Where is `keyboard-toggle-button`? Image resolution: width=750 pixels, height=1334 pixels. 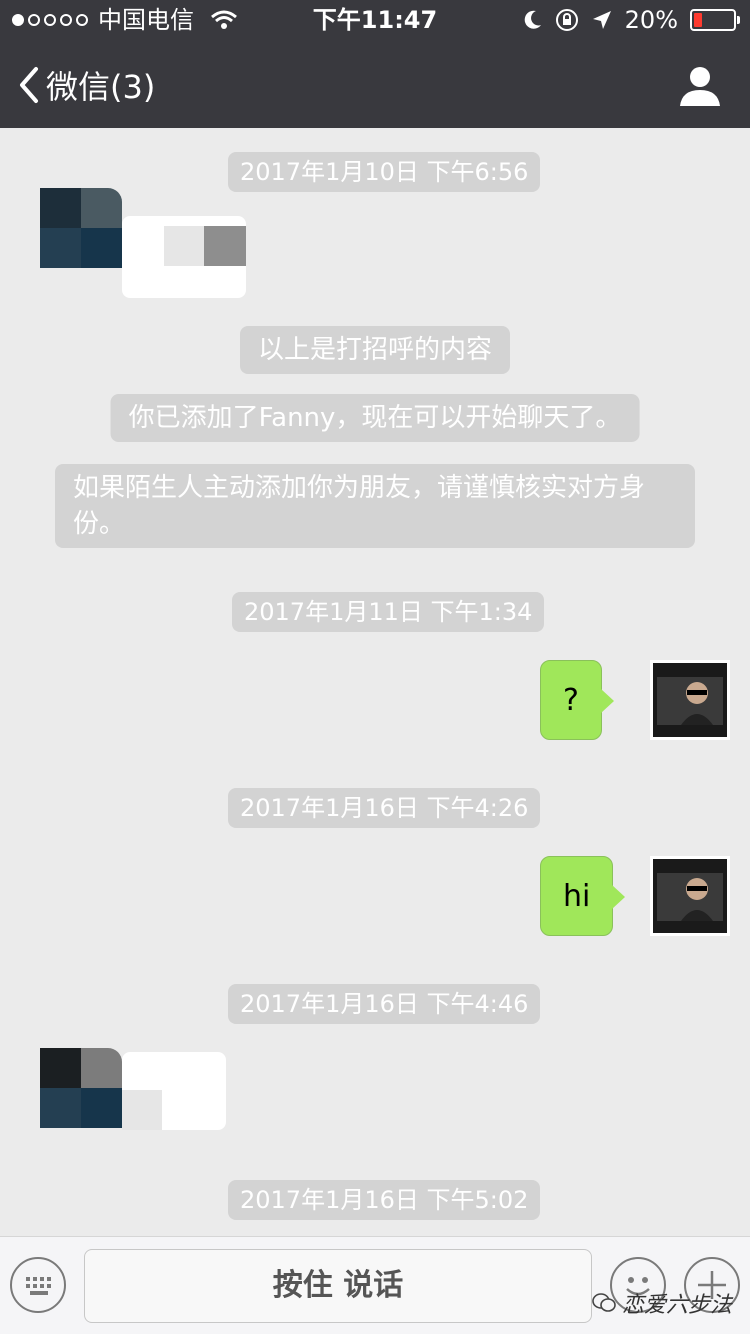 keyboard-toggle-button is located at coordinates (38, 1285).